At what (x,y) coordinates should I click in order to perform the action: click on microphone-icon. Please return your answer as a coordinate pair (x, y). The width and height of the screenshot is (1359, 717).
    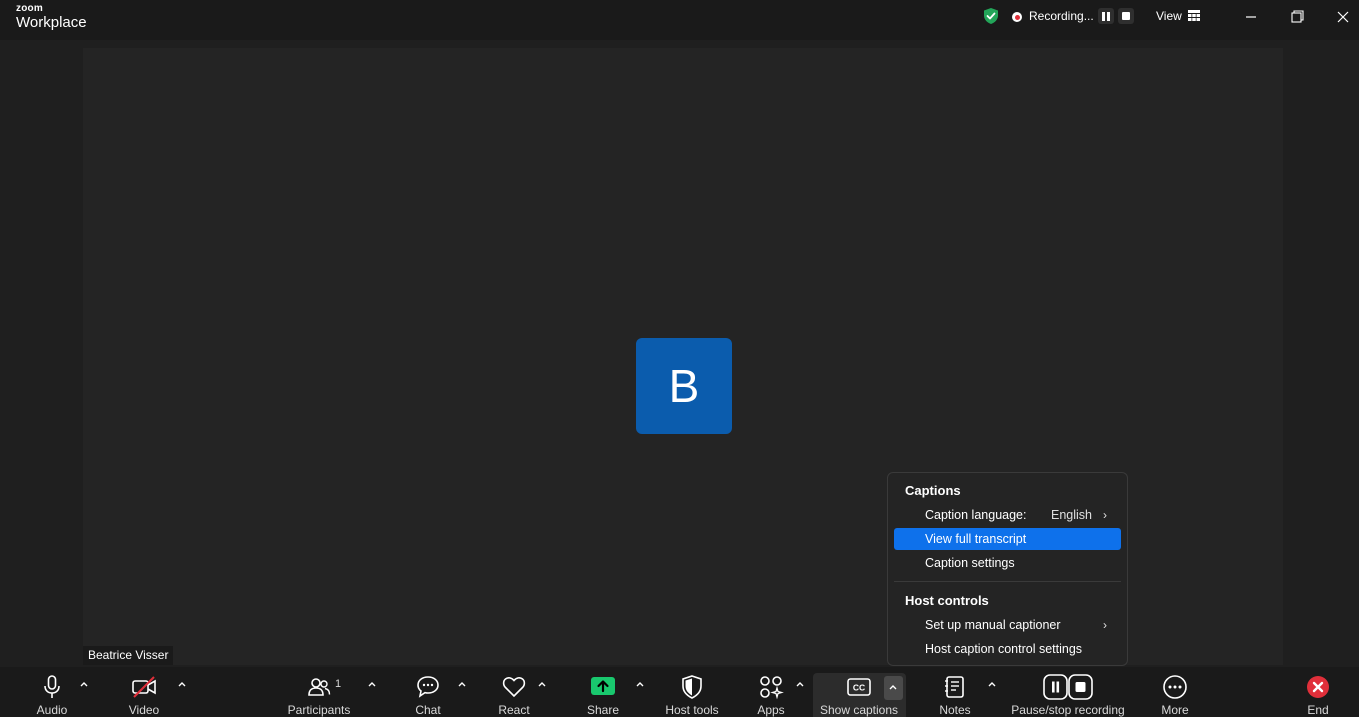
    Looking at the image, I should click on (52, 686).